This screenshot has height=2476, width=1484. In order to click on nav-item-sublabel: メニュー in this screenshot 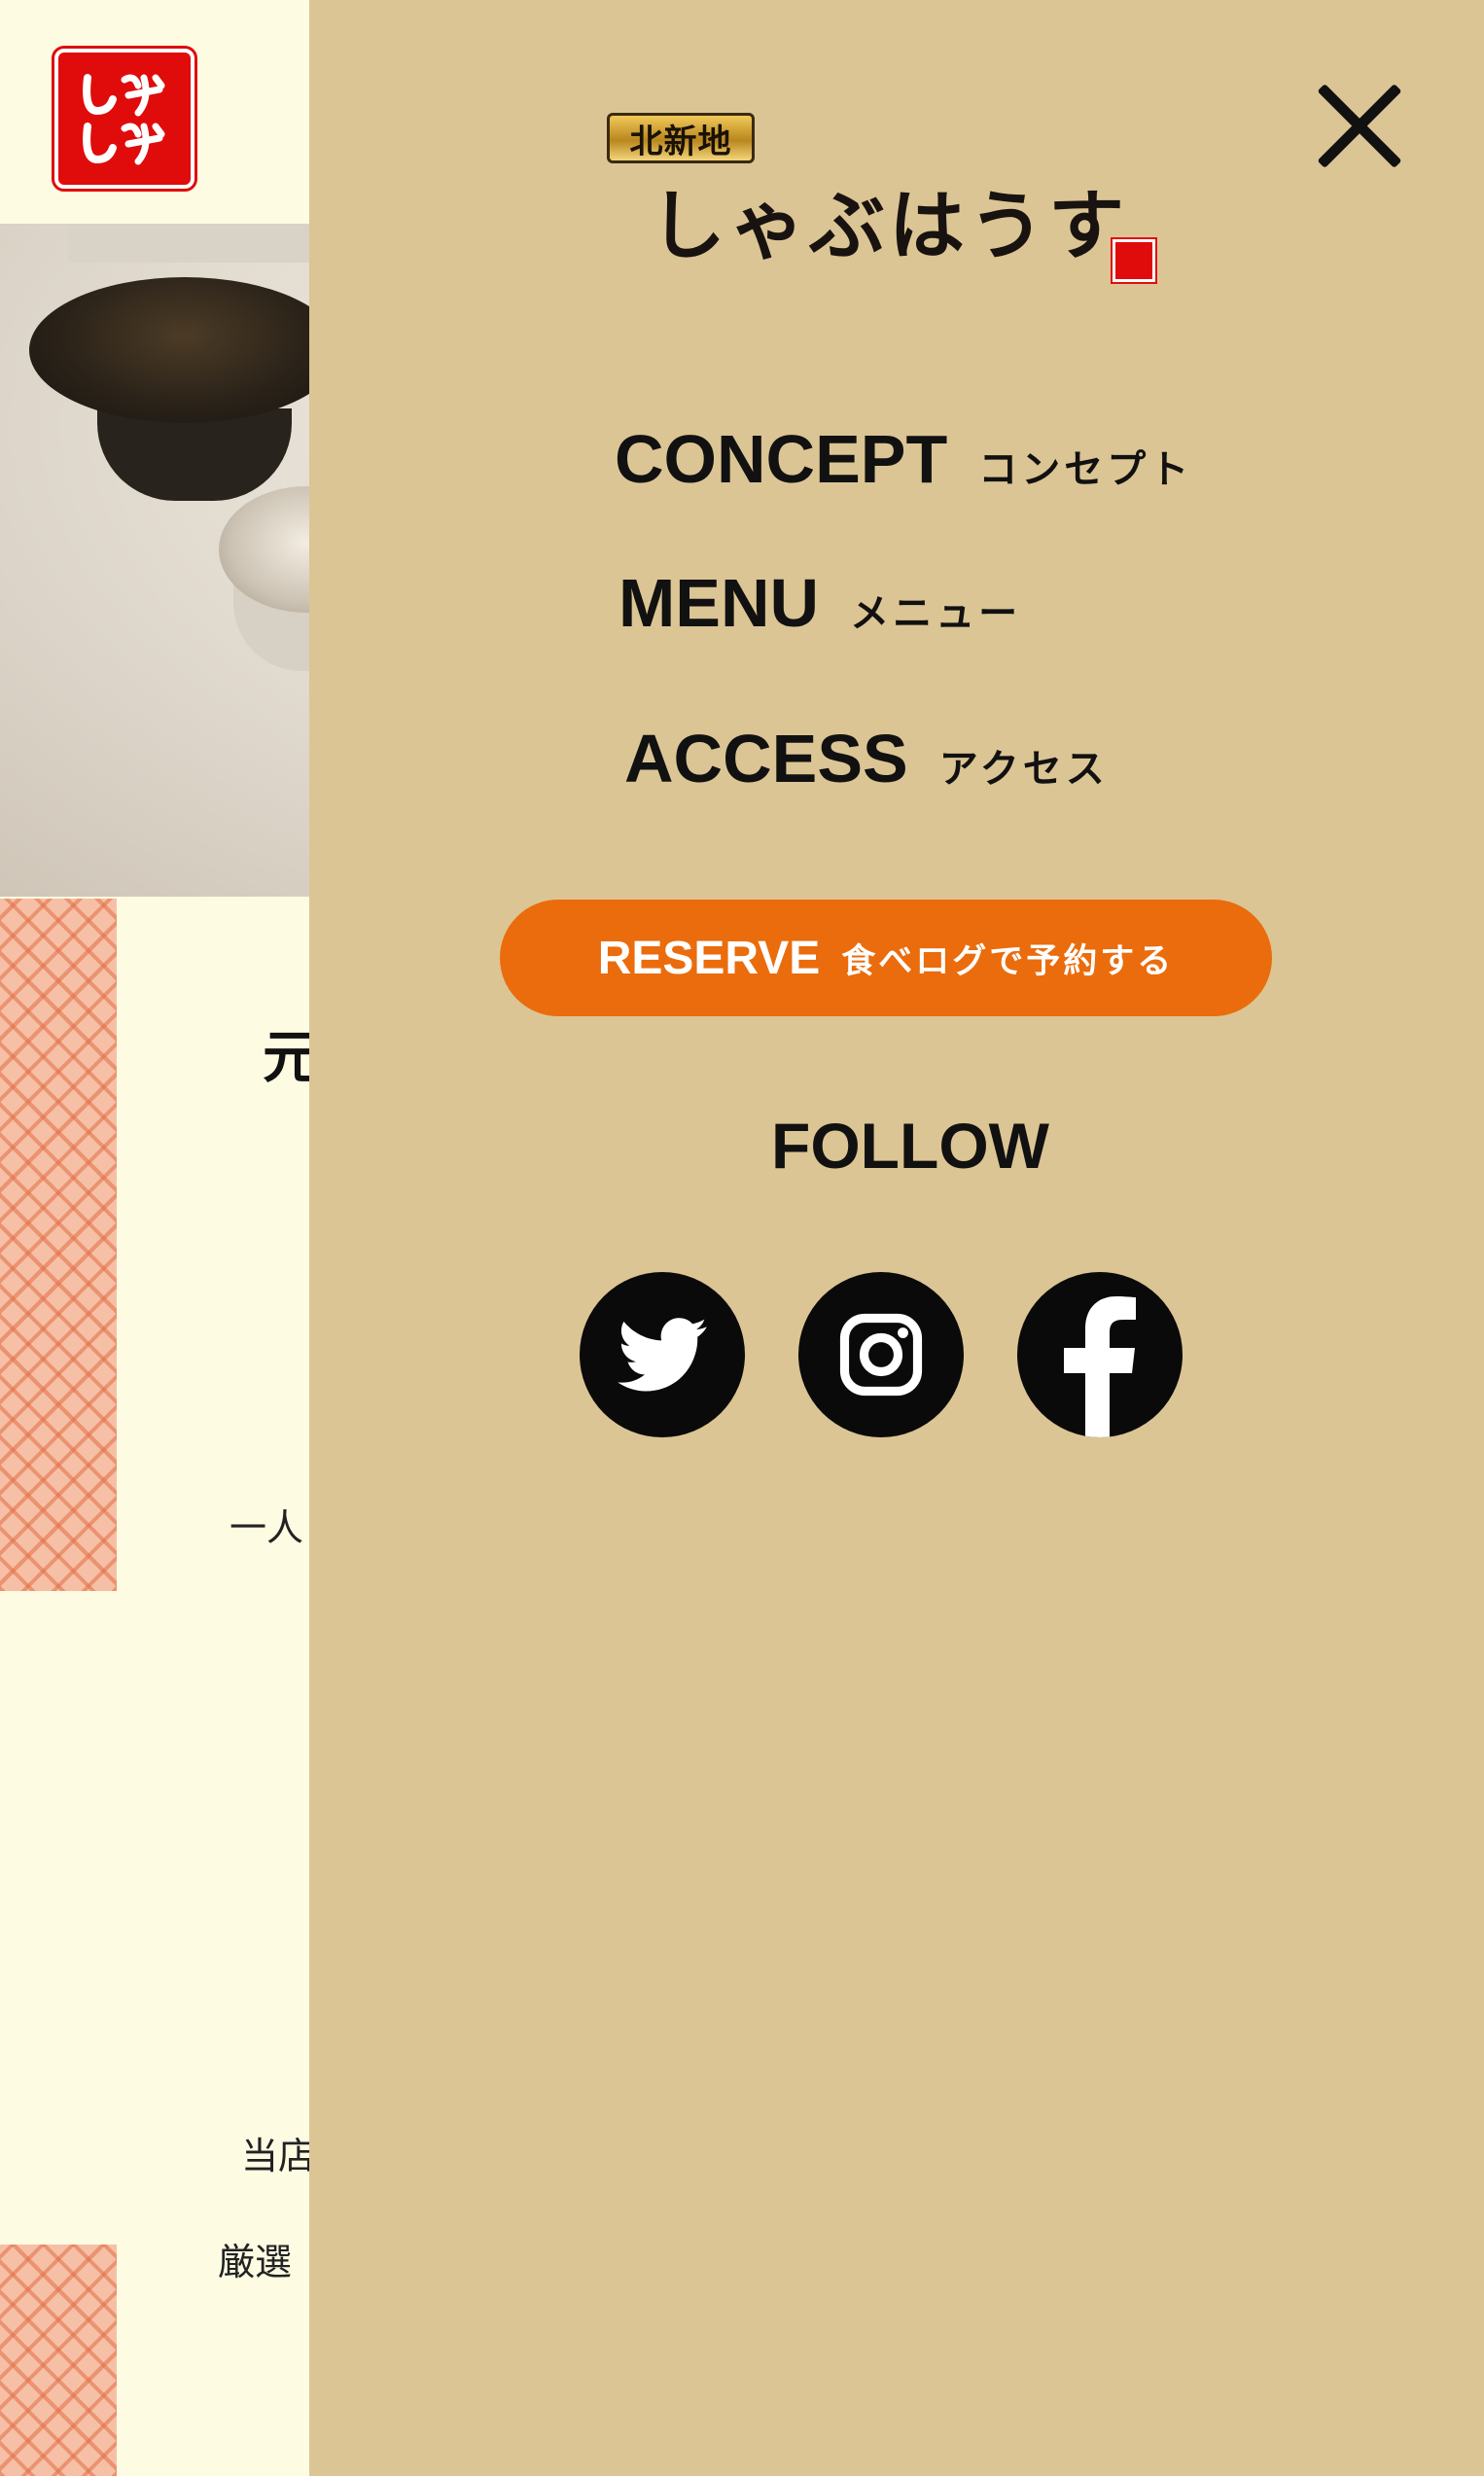, I will do `click(936, 613)`.